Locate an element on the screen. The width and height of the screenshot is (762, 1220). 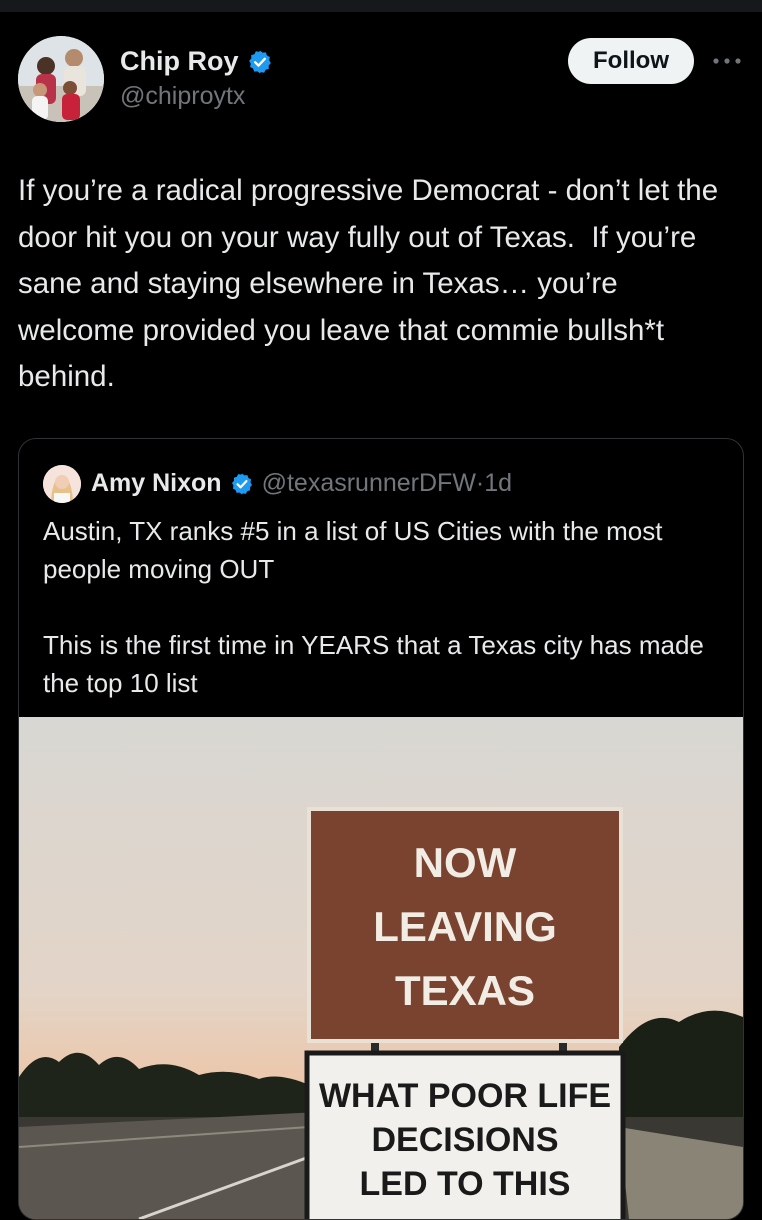
quoted-author-avatar is located at coordinates (62, 484).